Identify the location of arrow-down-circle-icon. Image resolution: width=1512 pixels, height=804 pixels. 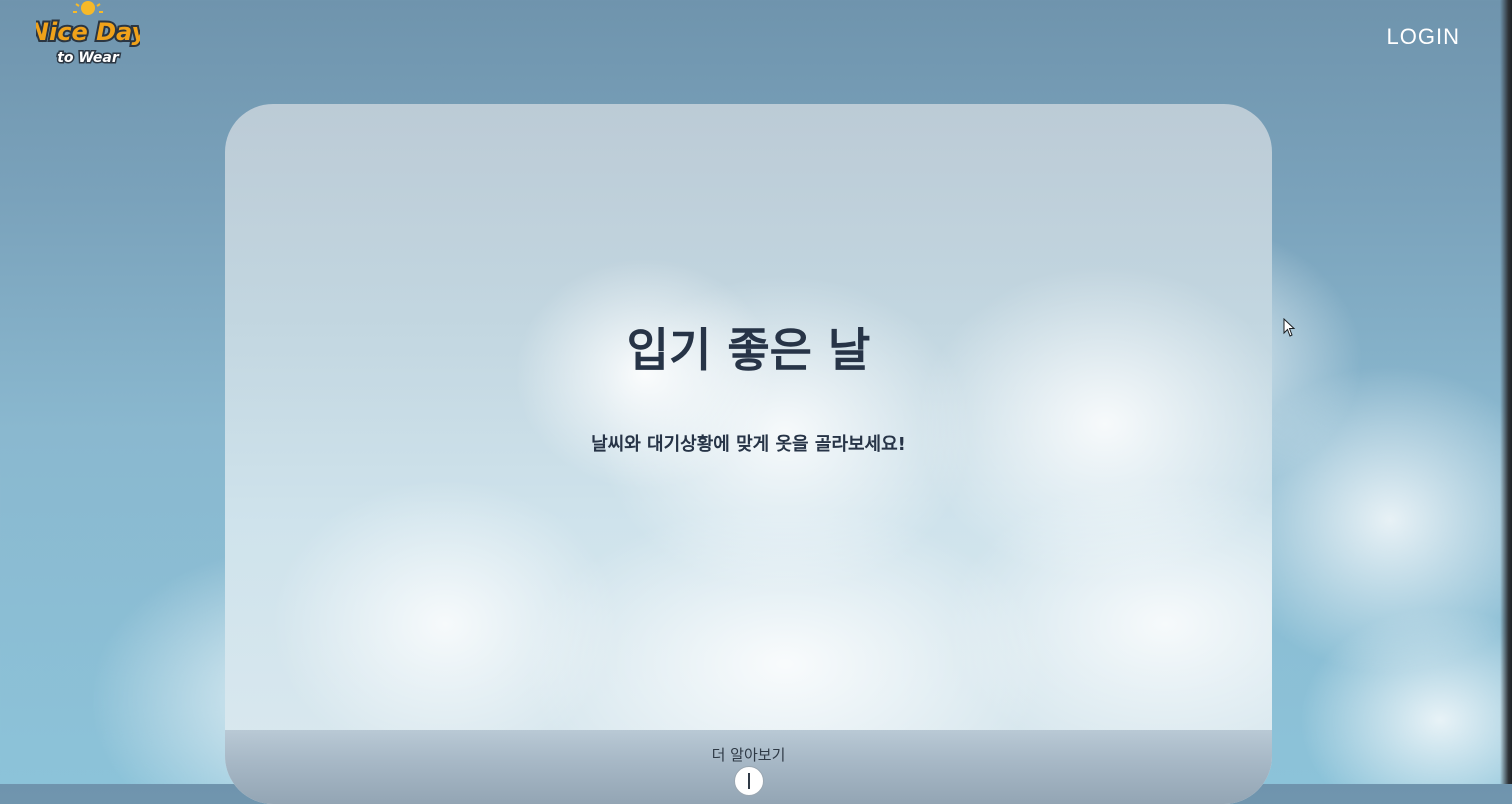
(749, 781).